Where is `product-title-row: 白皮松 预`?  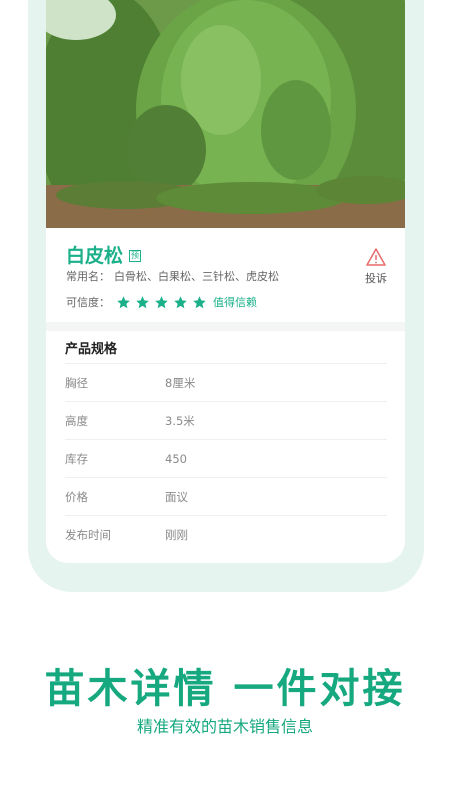
product-title-row: 白皮松 预 is located at coordinates (104, 254).